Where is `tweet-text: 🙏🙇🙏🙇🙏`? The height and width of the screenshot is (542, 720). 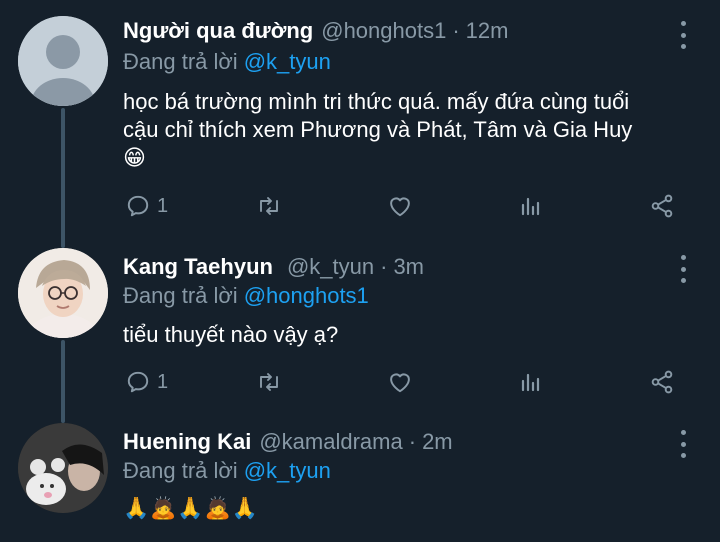
tweet-text: 🙏🙇🙏🙇🙏 is located at coordinates (413, 509).